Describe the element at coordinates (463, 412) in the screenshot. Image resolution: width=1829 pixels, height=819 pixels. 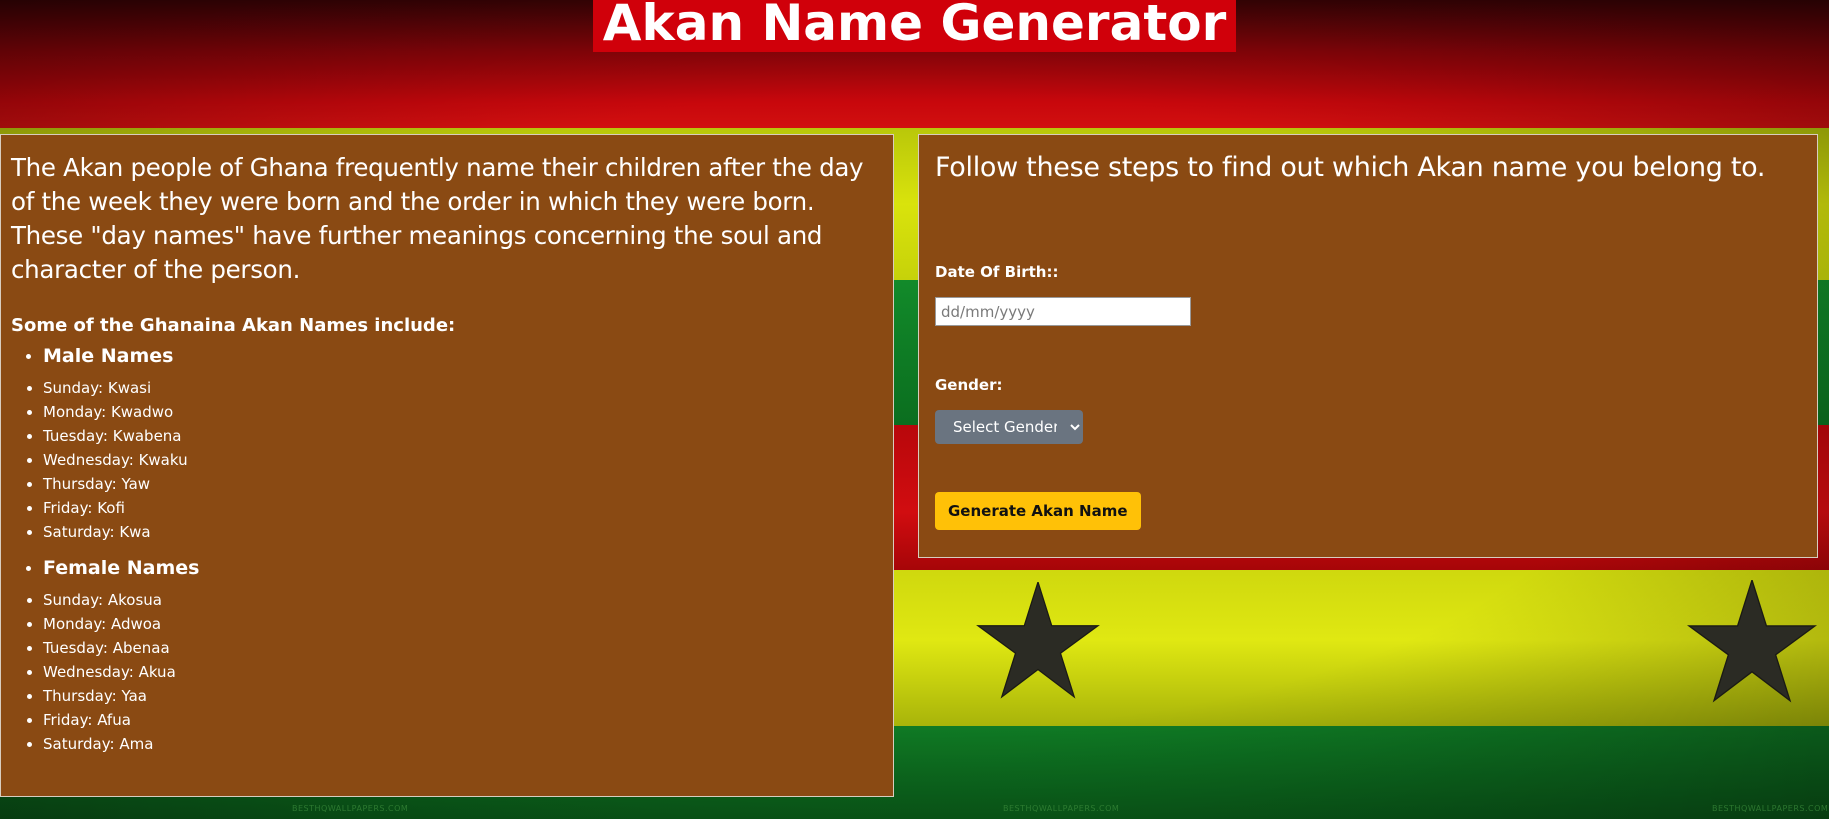
I see `list-item: Monday: Kwadwo` at that location.